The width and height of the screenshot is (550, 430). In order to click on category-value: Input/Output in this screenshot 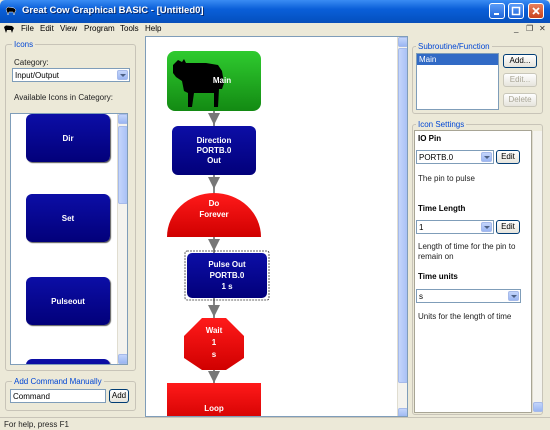, I will do `click(37, 75)`.